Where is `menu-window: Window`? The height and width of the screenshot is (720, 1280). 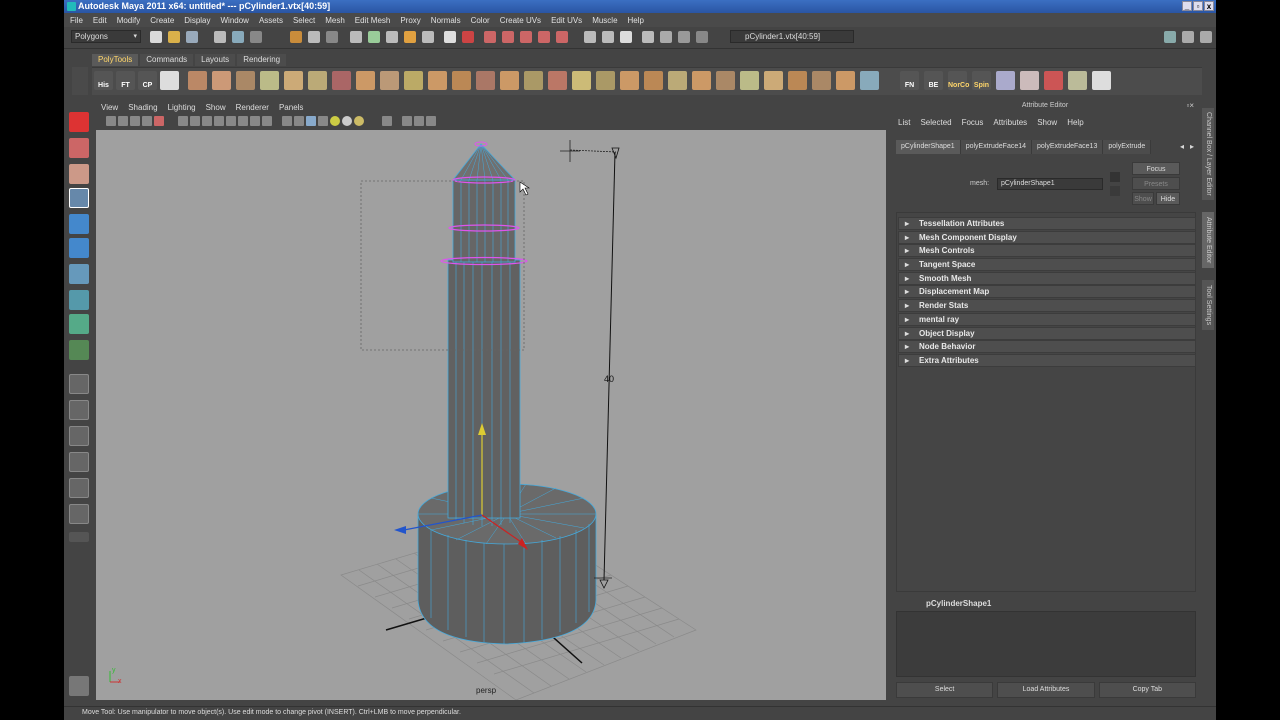
menu-window: Window is located at coordinates (235, 20).